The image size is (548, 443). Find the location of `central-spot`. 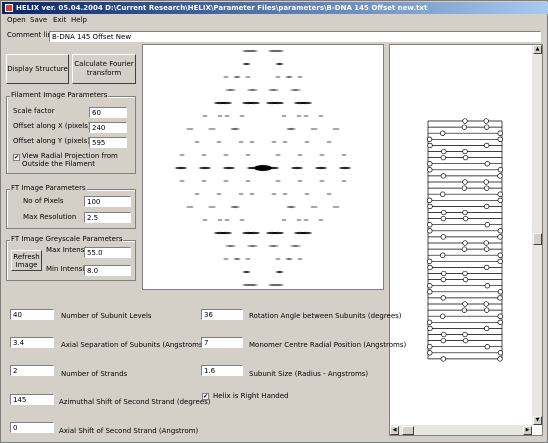

central-spot is located at coordinates (263, 168).